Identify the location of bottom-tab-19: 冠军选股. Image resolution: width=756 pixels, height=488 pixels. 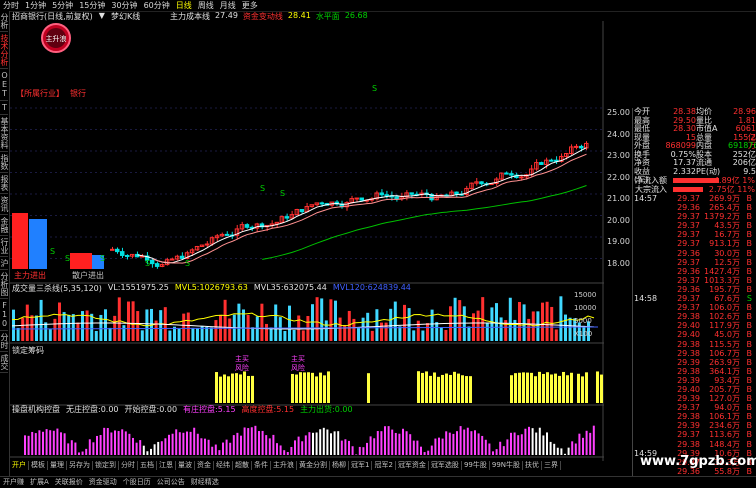
(445, 465).